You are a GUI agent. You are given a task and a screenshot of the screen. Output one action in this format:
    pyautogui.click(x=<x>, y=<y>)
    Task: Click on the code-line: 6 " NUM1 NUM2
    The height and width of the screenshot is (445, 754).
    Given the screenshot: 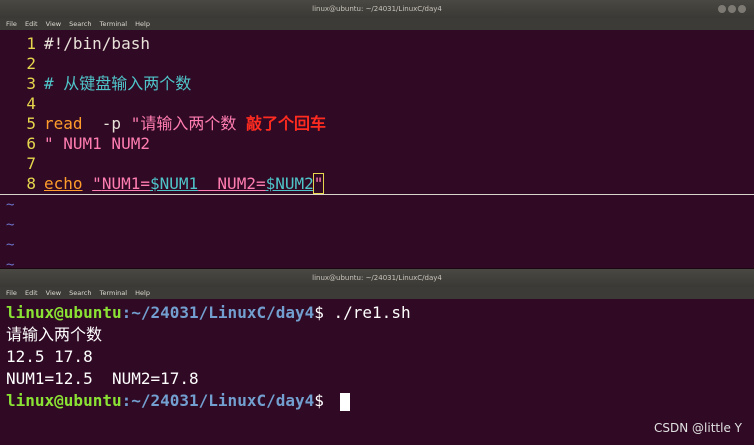 What is the action you would take?
    pyautogui.click(x=377, y=144)
    